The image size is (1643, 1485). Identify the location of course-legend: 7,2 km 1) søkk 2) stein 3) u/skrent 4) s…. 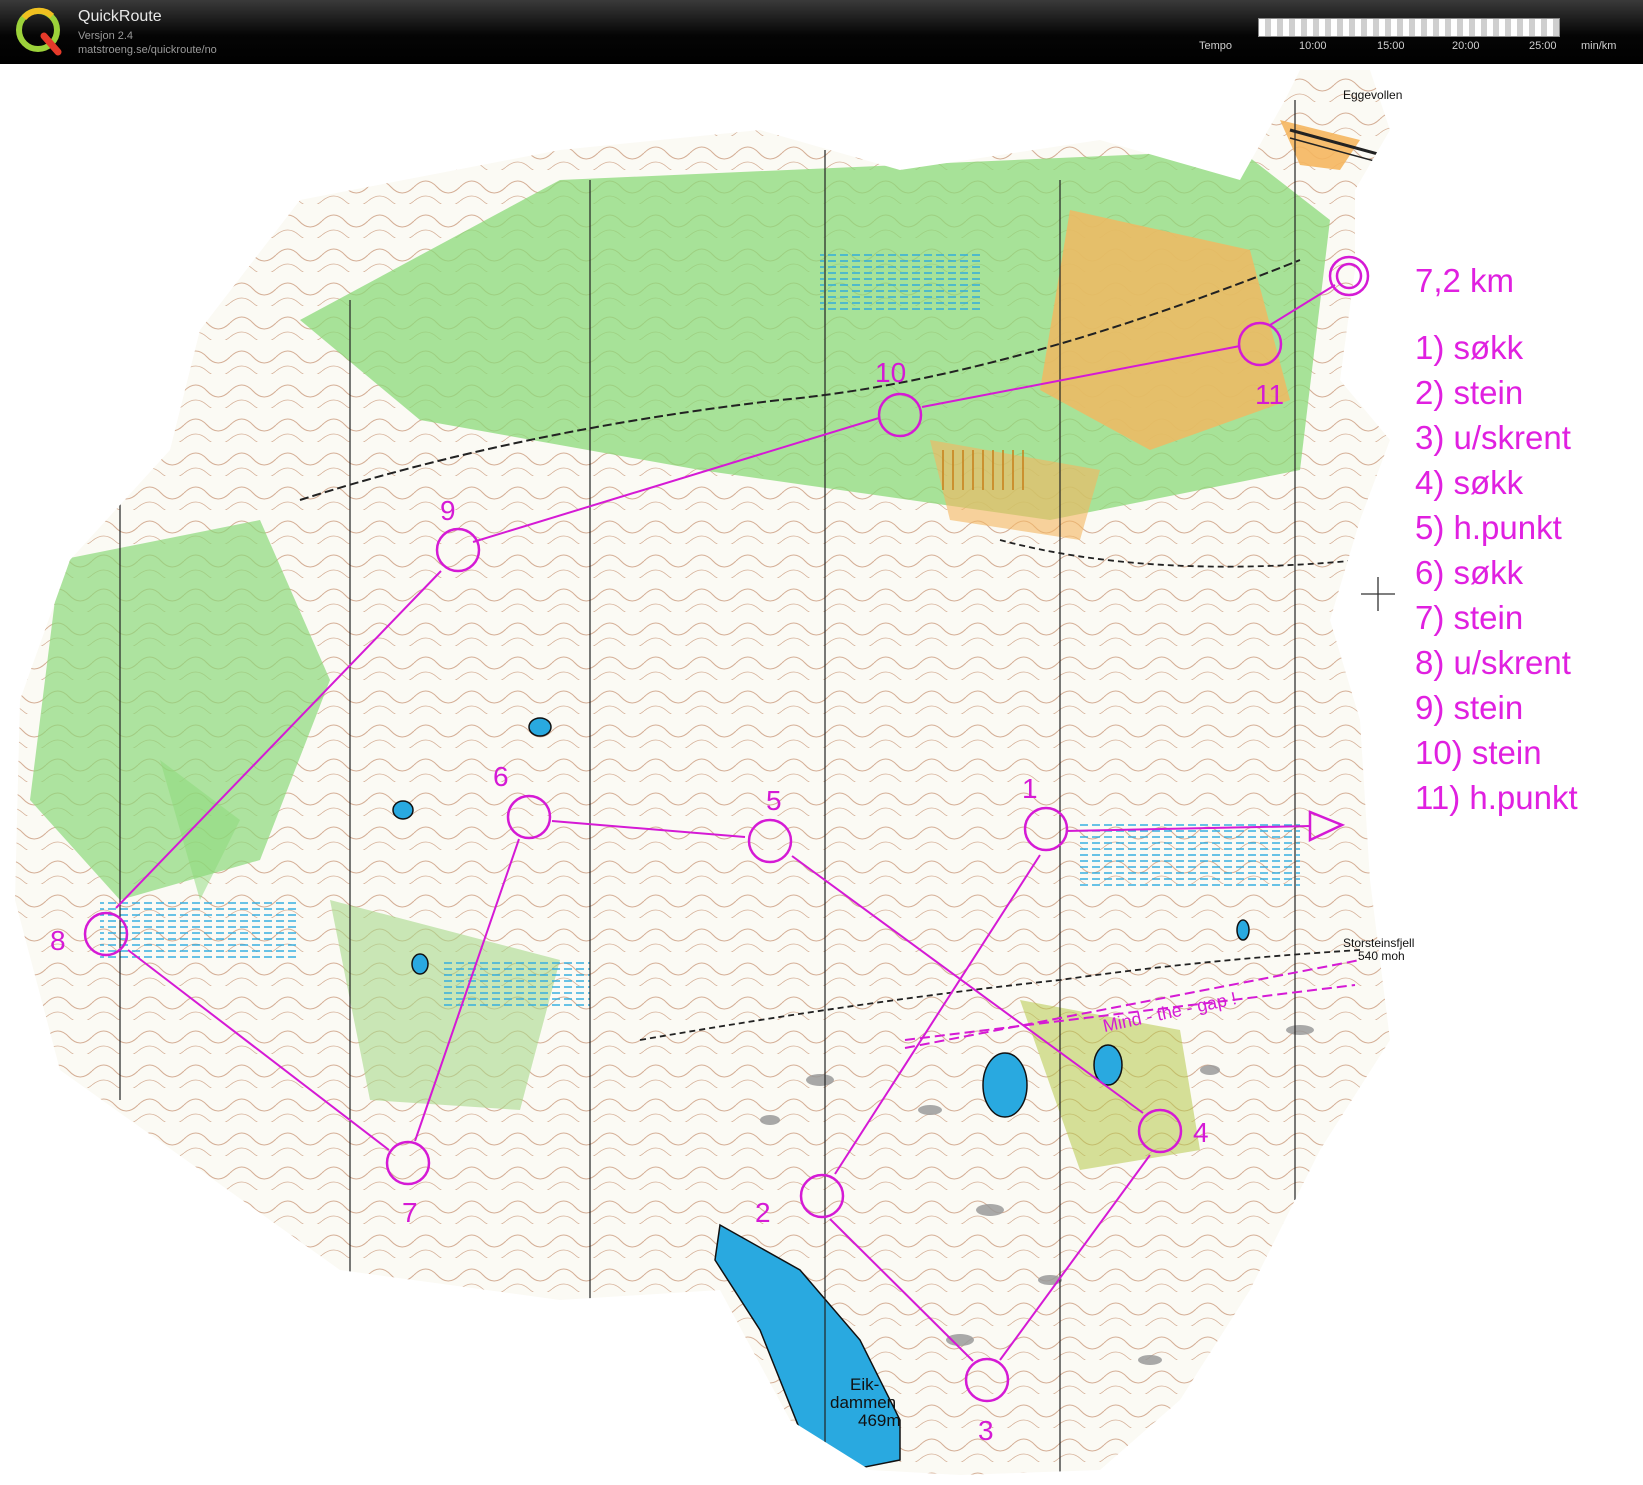
(1496, 539).